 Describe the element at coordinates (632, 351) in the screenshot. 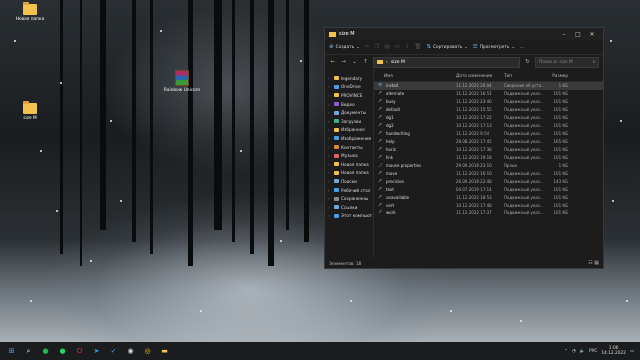

I see `notifications-icon: ▭` at that location.